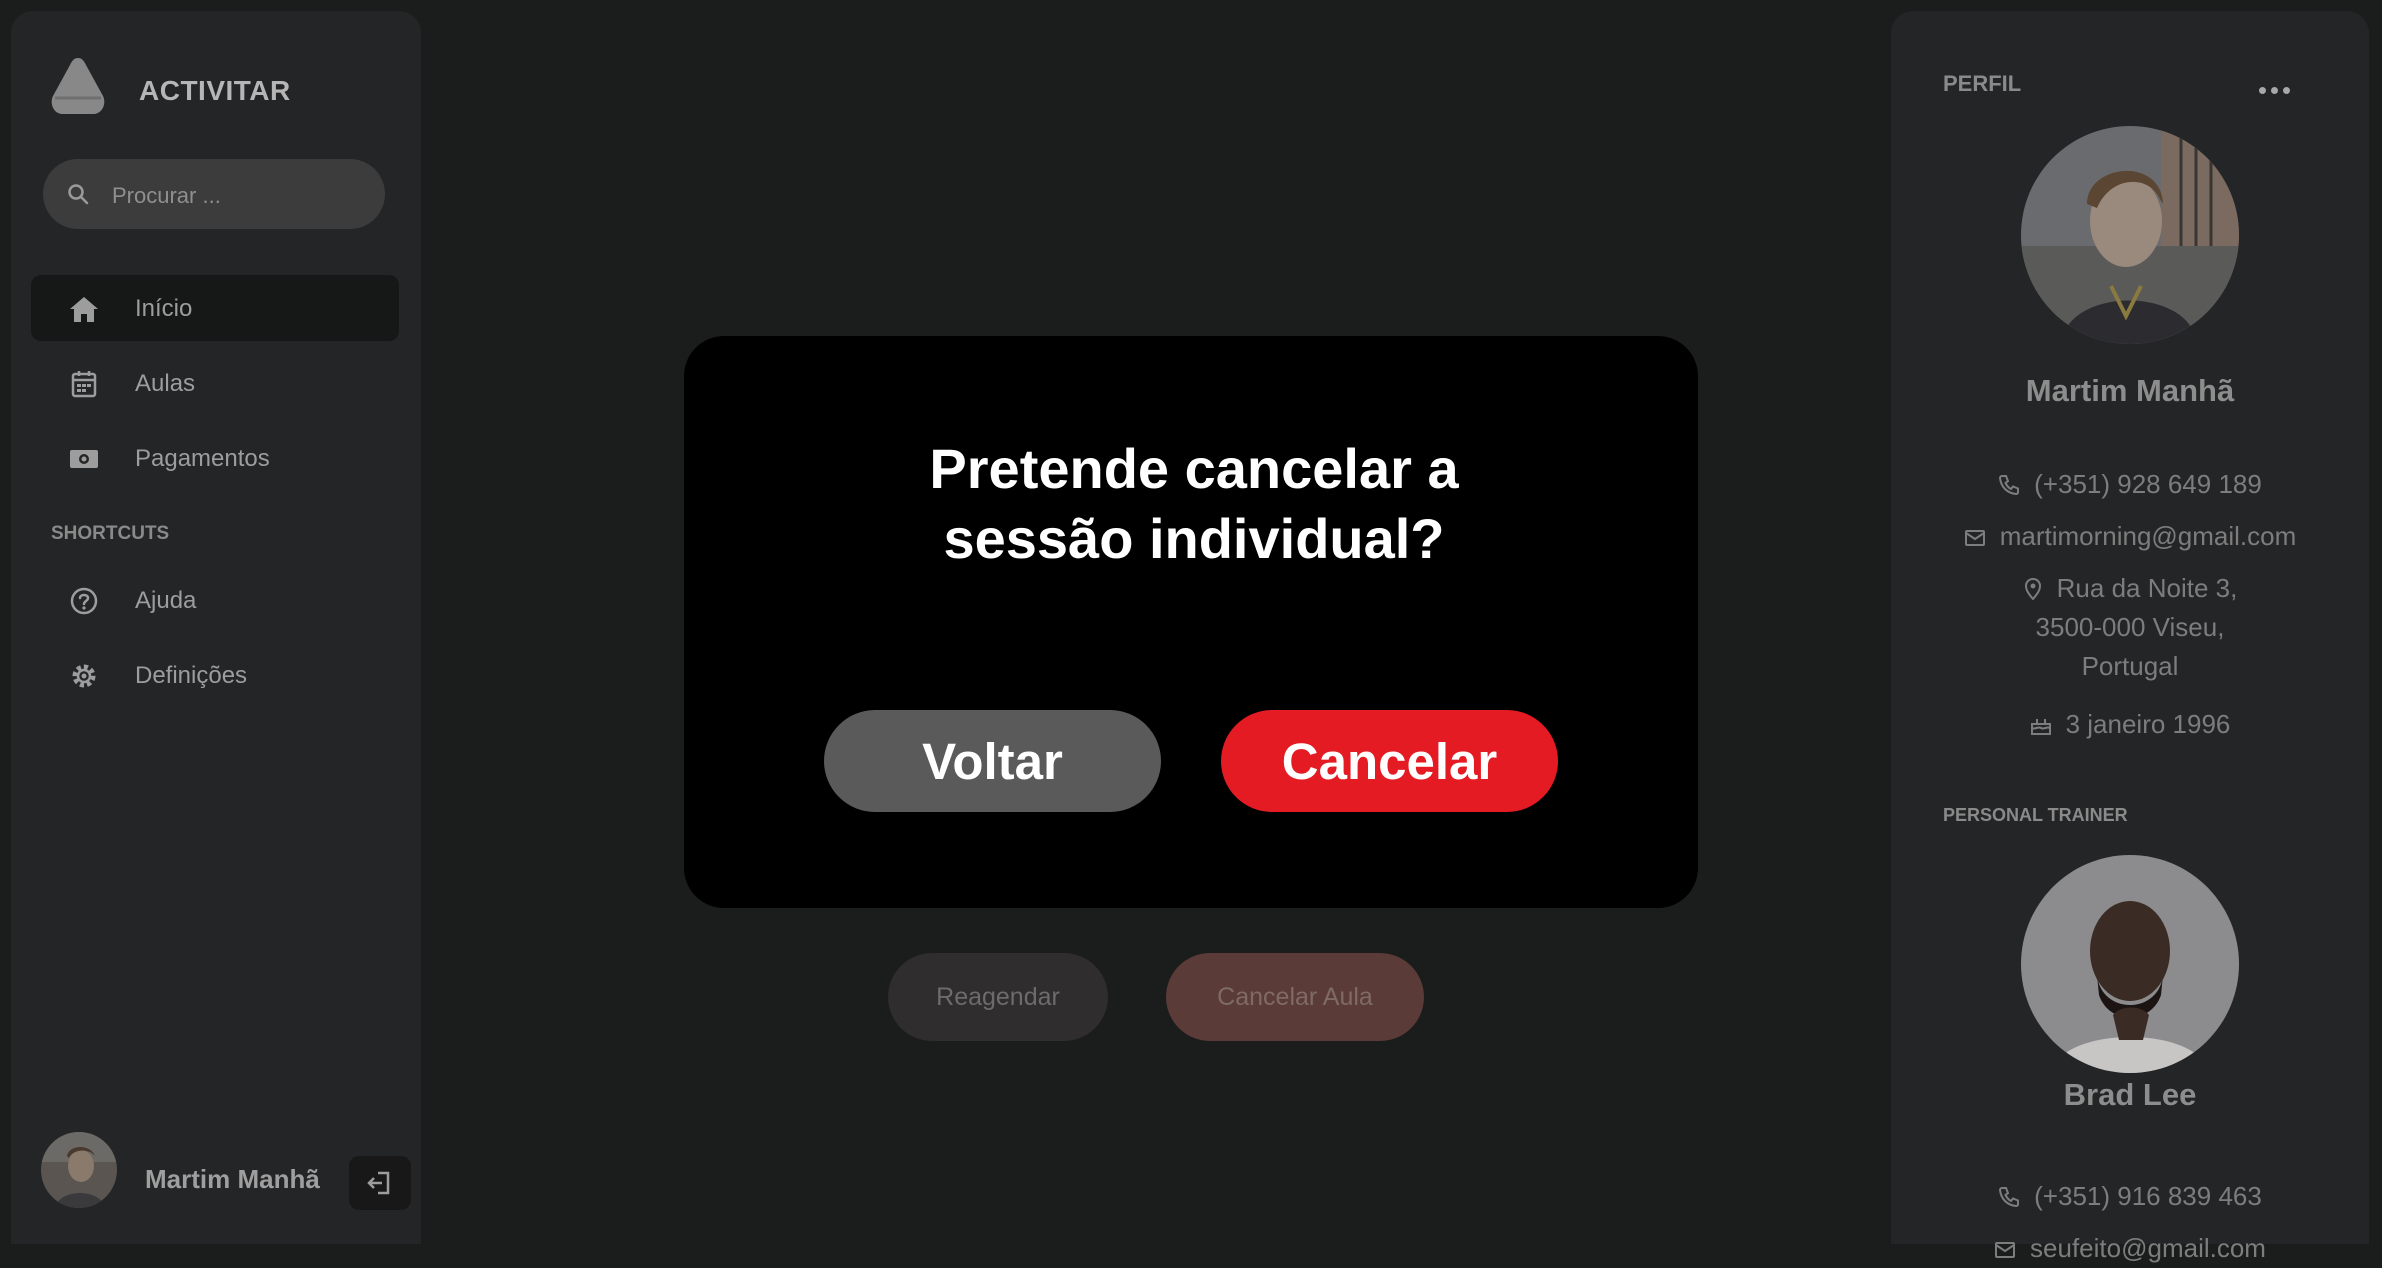 The height and width of the screenshot is (1268, 2382). What do you see at coordinates (202, 458) in the screenshot?
I see `sidebar-item-label: Pagamentos` at bounding box center [202, 458].